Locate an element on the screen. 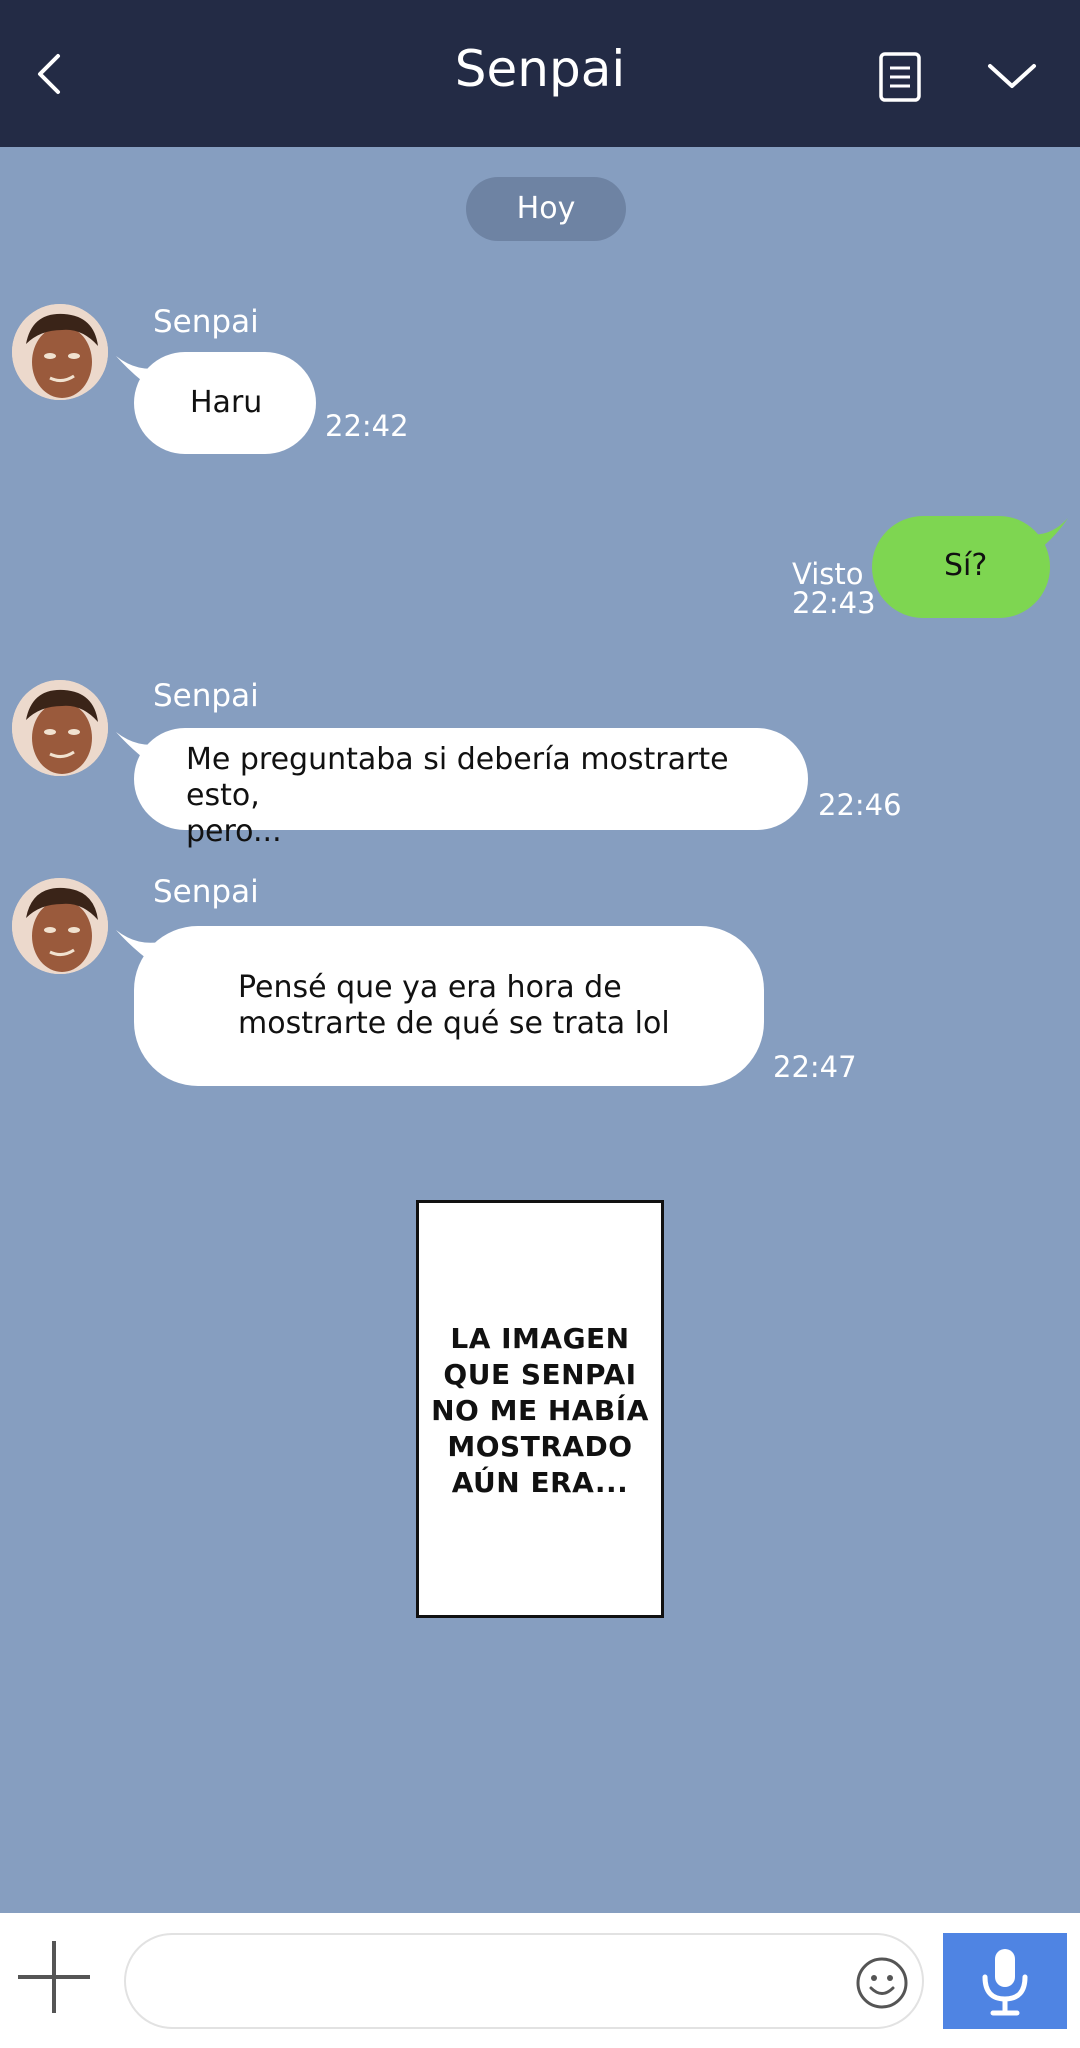 This screenshot has width=1080, height=2048. plus-icon is located at coordinates (54, 1977).